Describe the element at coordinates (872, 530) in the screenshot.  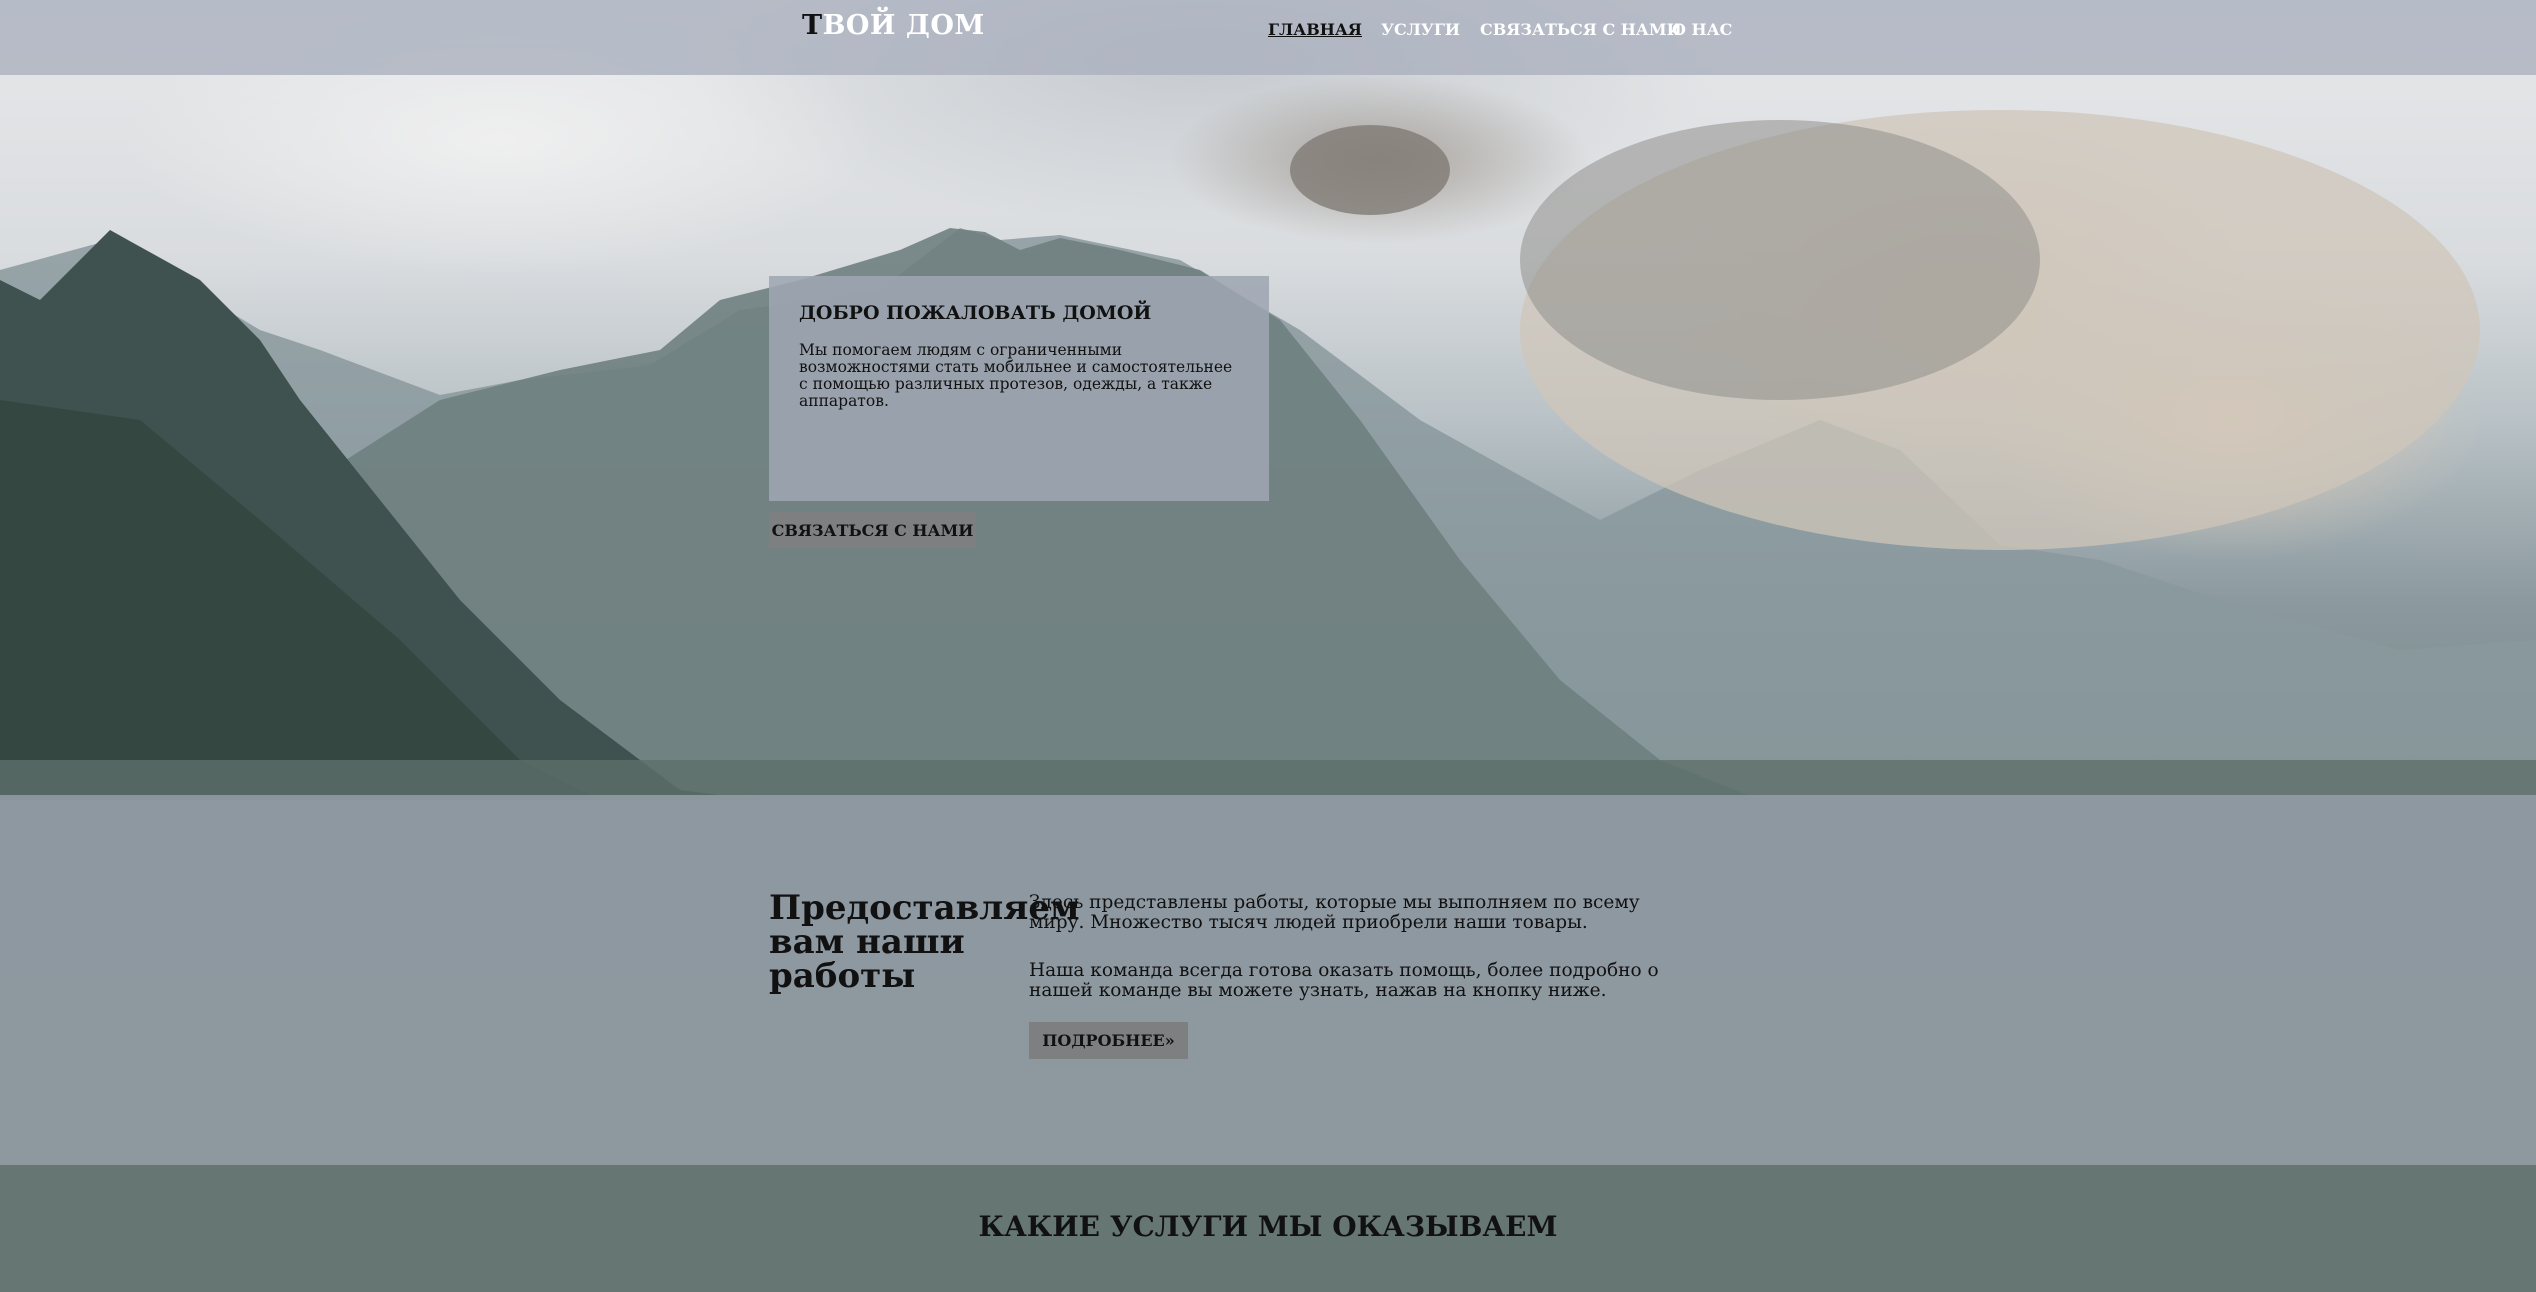
I see `contact-us-button: СВЯЗАТЬСЯ С НАМИ` at that location.